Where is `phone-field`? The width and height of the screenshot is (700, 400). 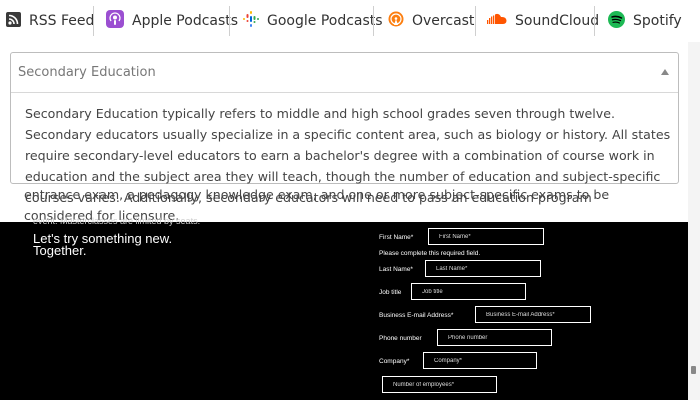
phone-field is located at coordinates (494, 337).